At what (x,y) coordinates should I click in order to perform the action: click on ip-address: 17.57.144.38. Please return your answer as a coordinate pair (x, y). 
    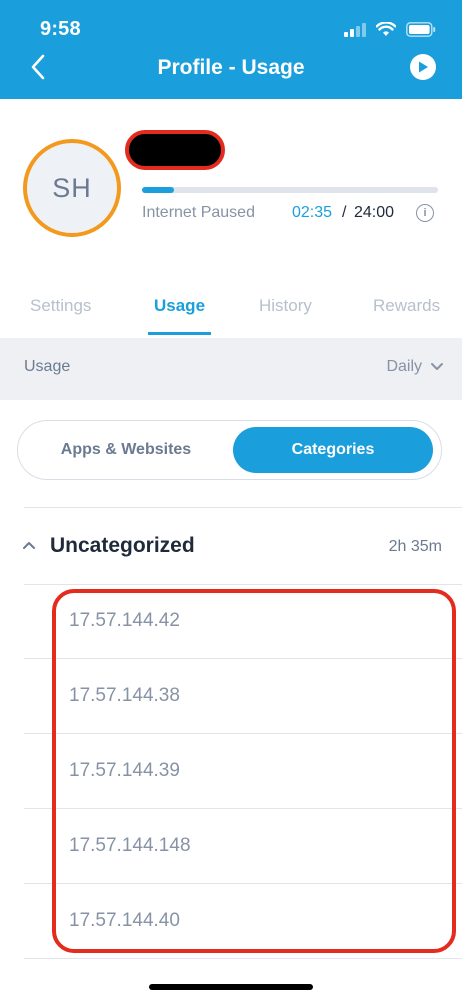
    Looking at the image, I should click on (124, 695).